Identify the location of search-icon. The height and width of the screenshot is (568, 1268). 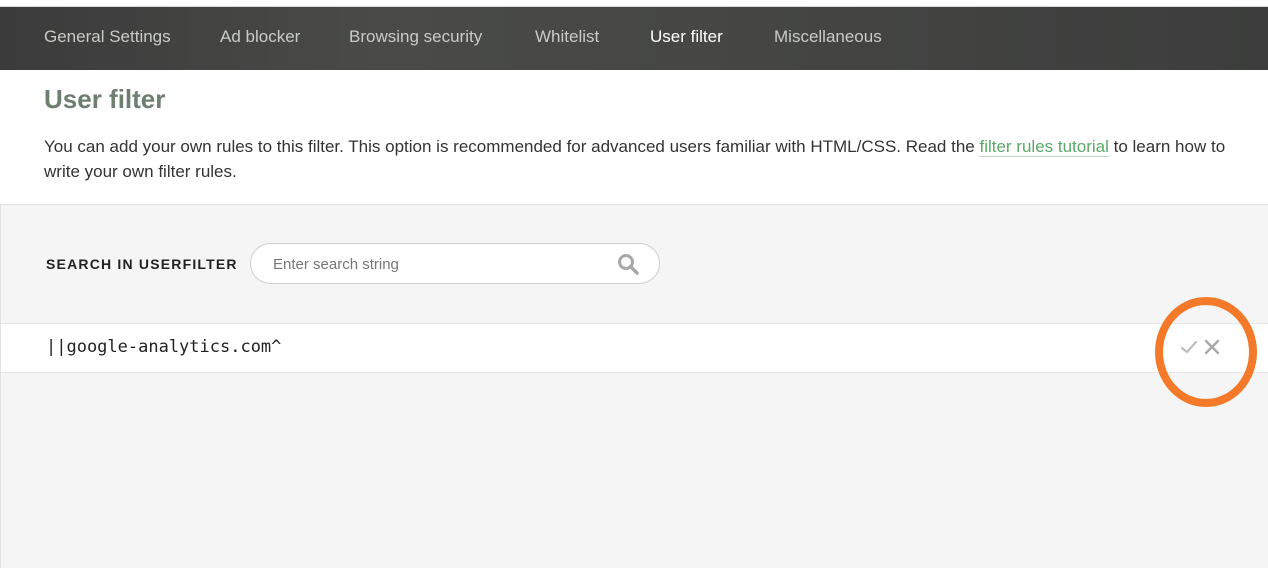
(628, 264).